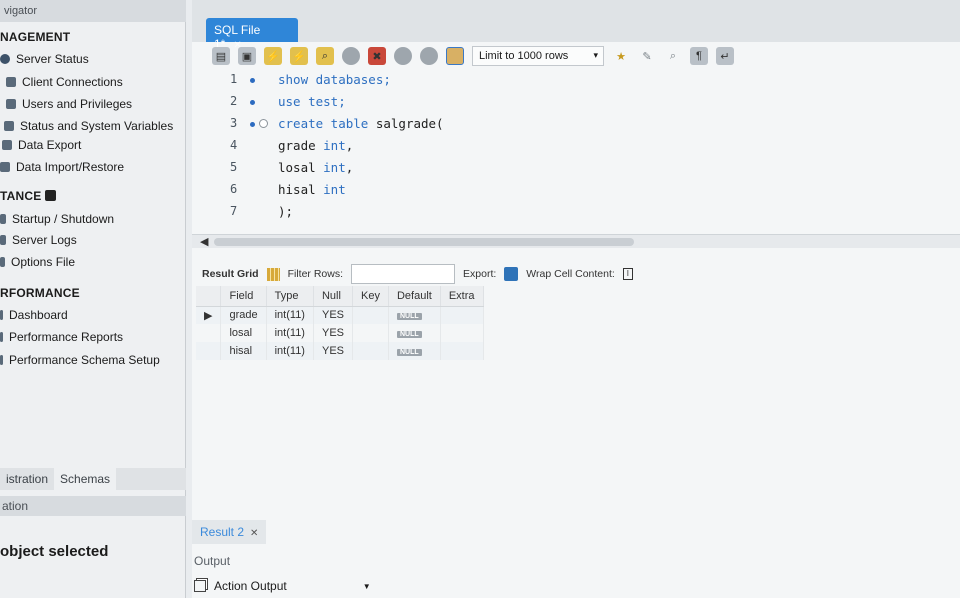 This screenshot has width=960, height=598. What do you see at coordinates (250, 586) in the screenshot?
I see `output-type-select: Action Output` at bounding box center [250, 586].